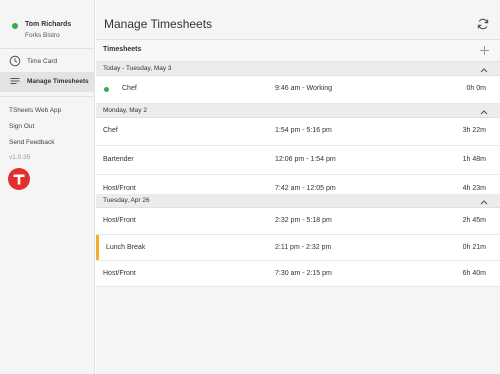  I want to click on nav-item-manage-timesheets: Manage Timesheets, so click(47, 82).